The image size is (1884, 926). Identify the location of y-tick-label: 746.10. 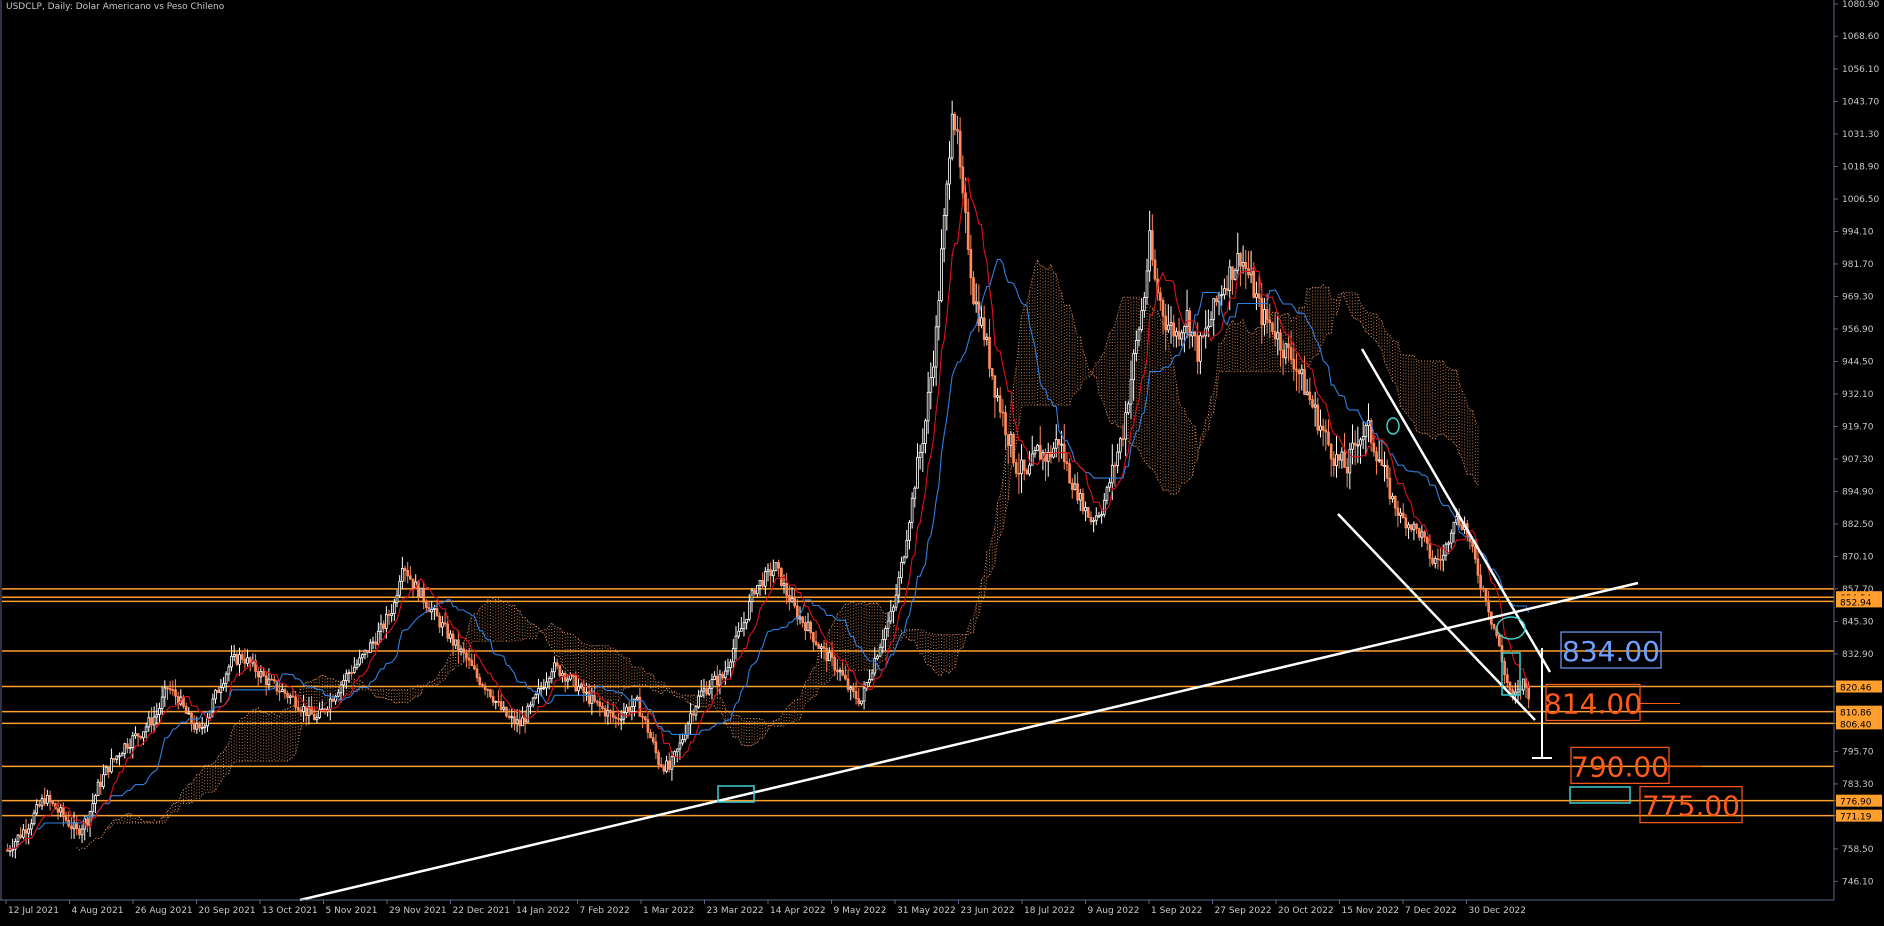
(1858, 882).